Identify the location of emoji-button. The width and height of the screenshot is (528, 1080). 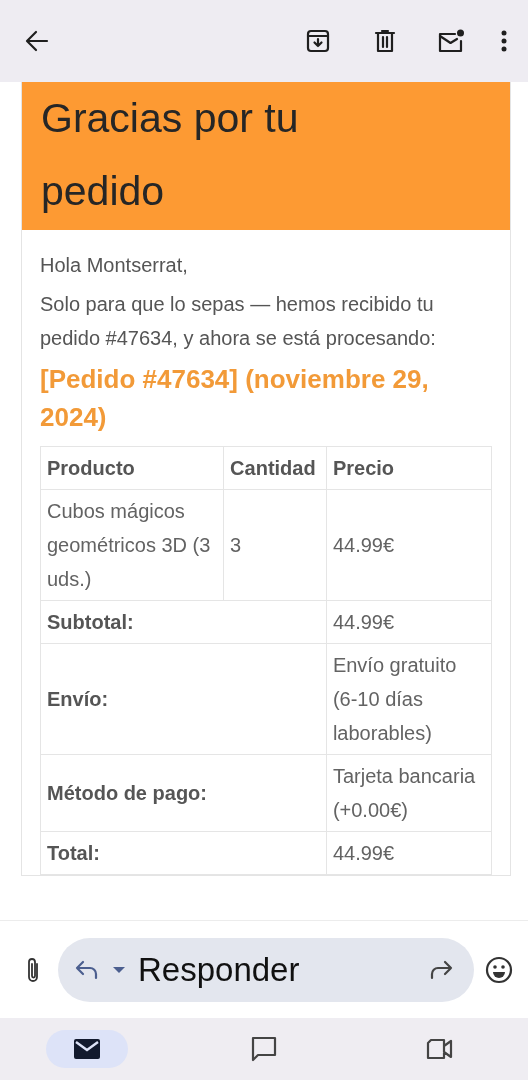
(499, 969).